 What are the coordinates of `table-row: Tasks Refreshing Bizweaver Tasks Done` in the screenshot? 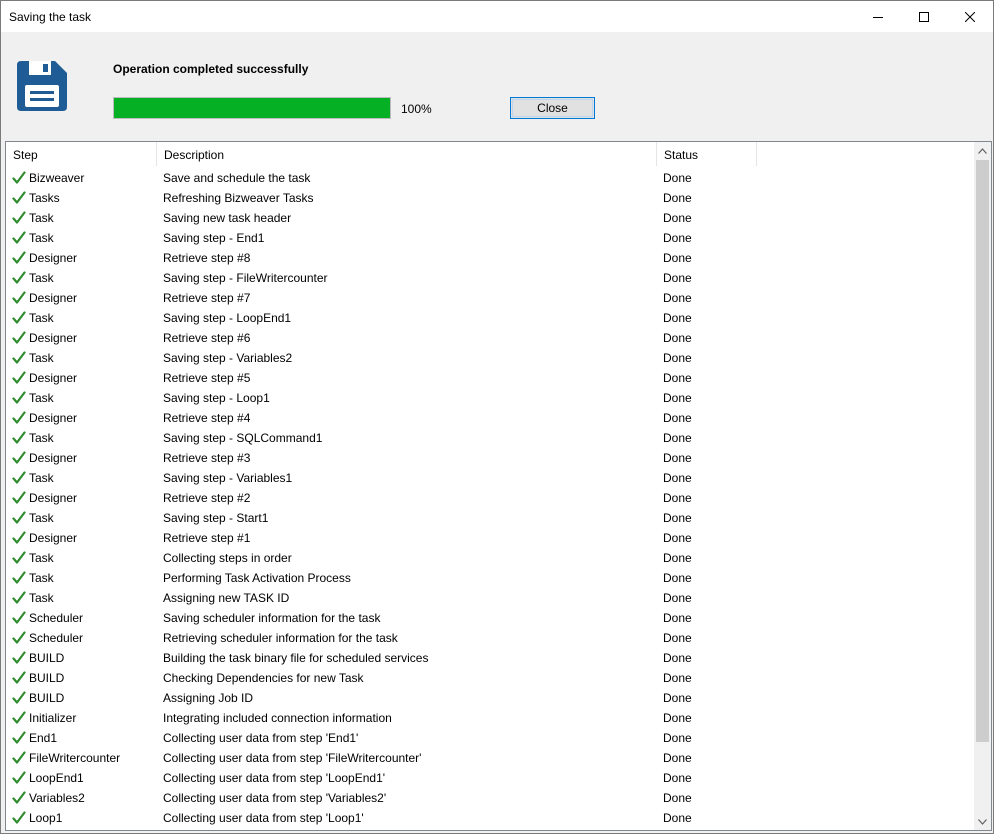 It's located at (491, 198).